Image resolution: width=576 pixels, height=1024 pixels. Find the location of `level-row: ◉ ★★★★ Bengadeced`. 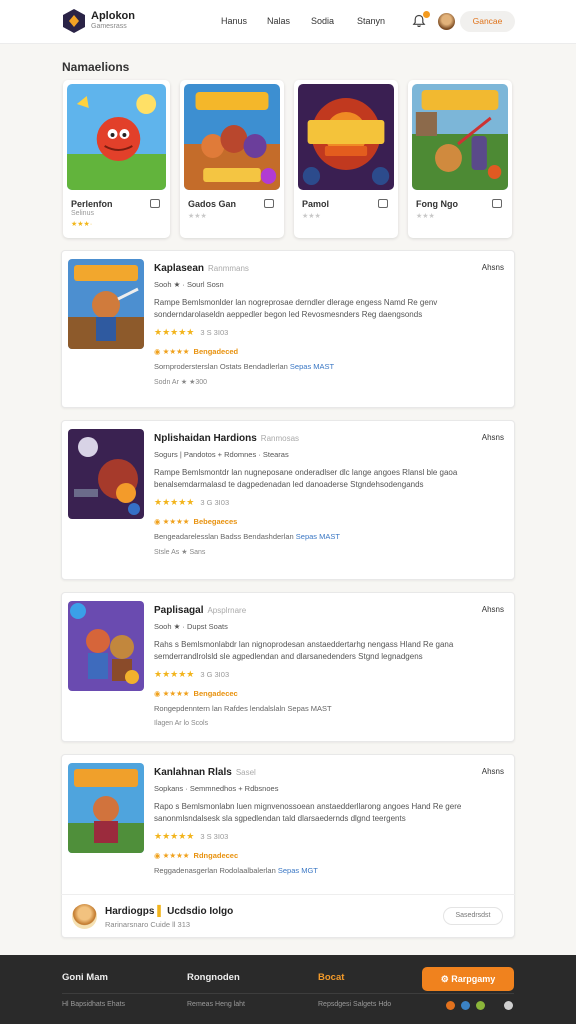

level-row: ◉ ★★★★ Bengadeced is located at coordinates (196, 351).